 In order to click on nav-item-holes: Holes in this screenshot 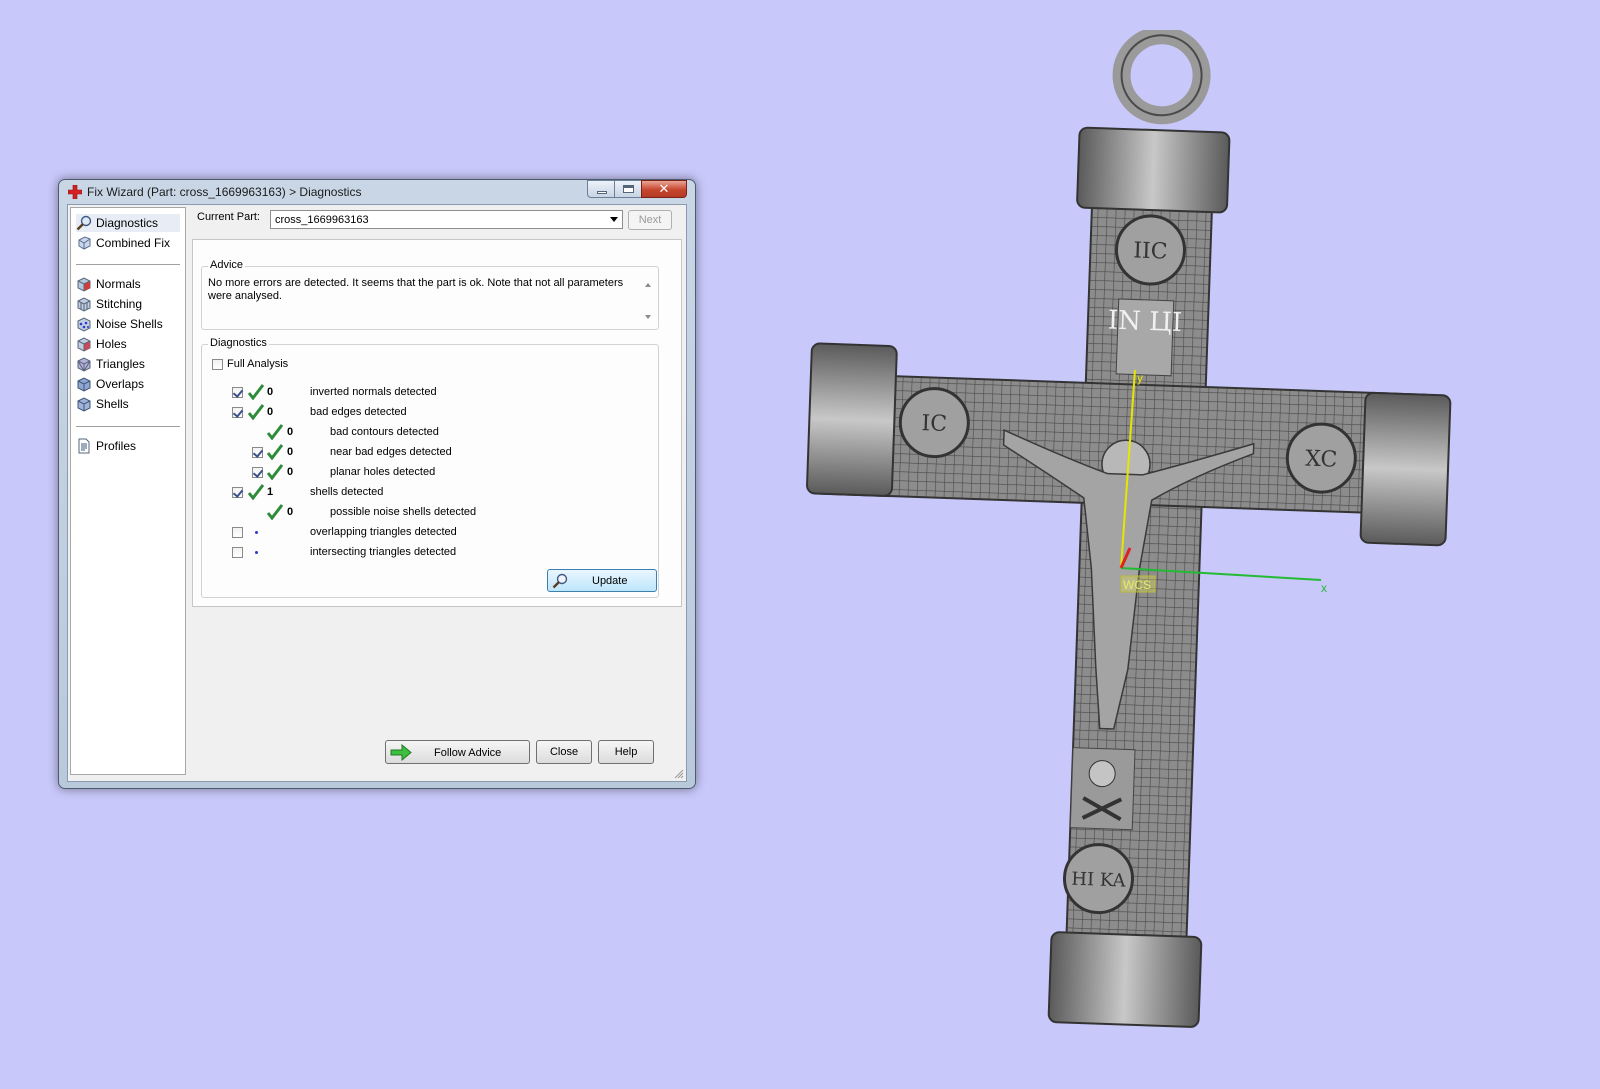, I will do `click(128, 344)`.